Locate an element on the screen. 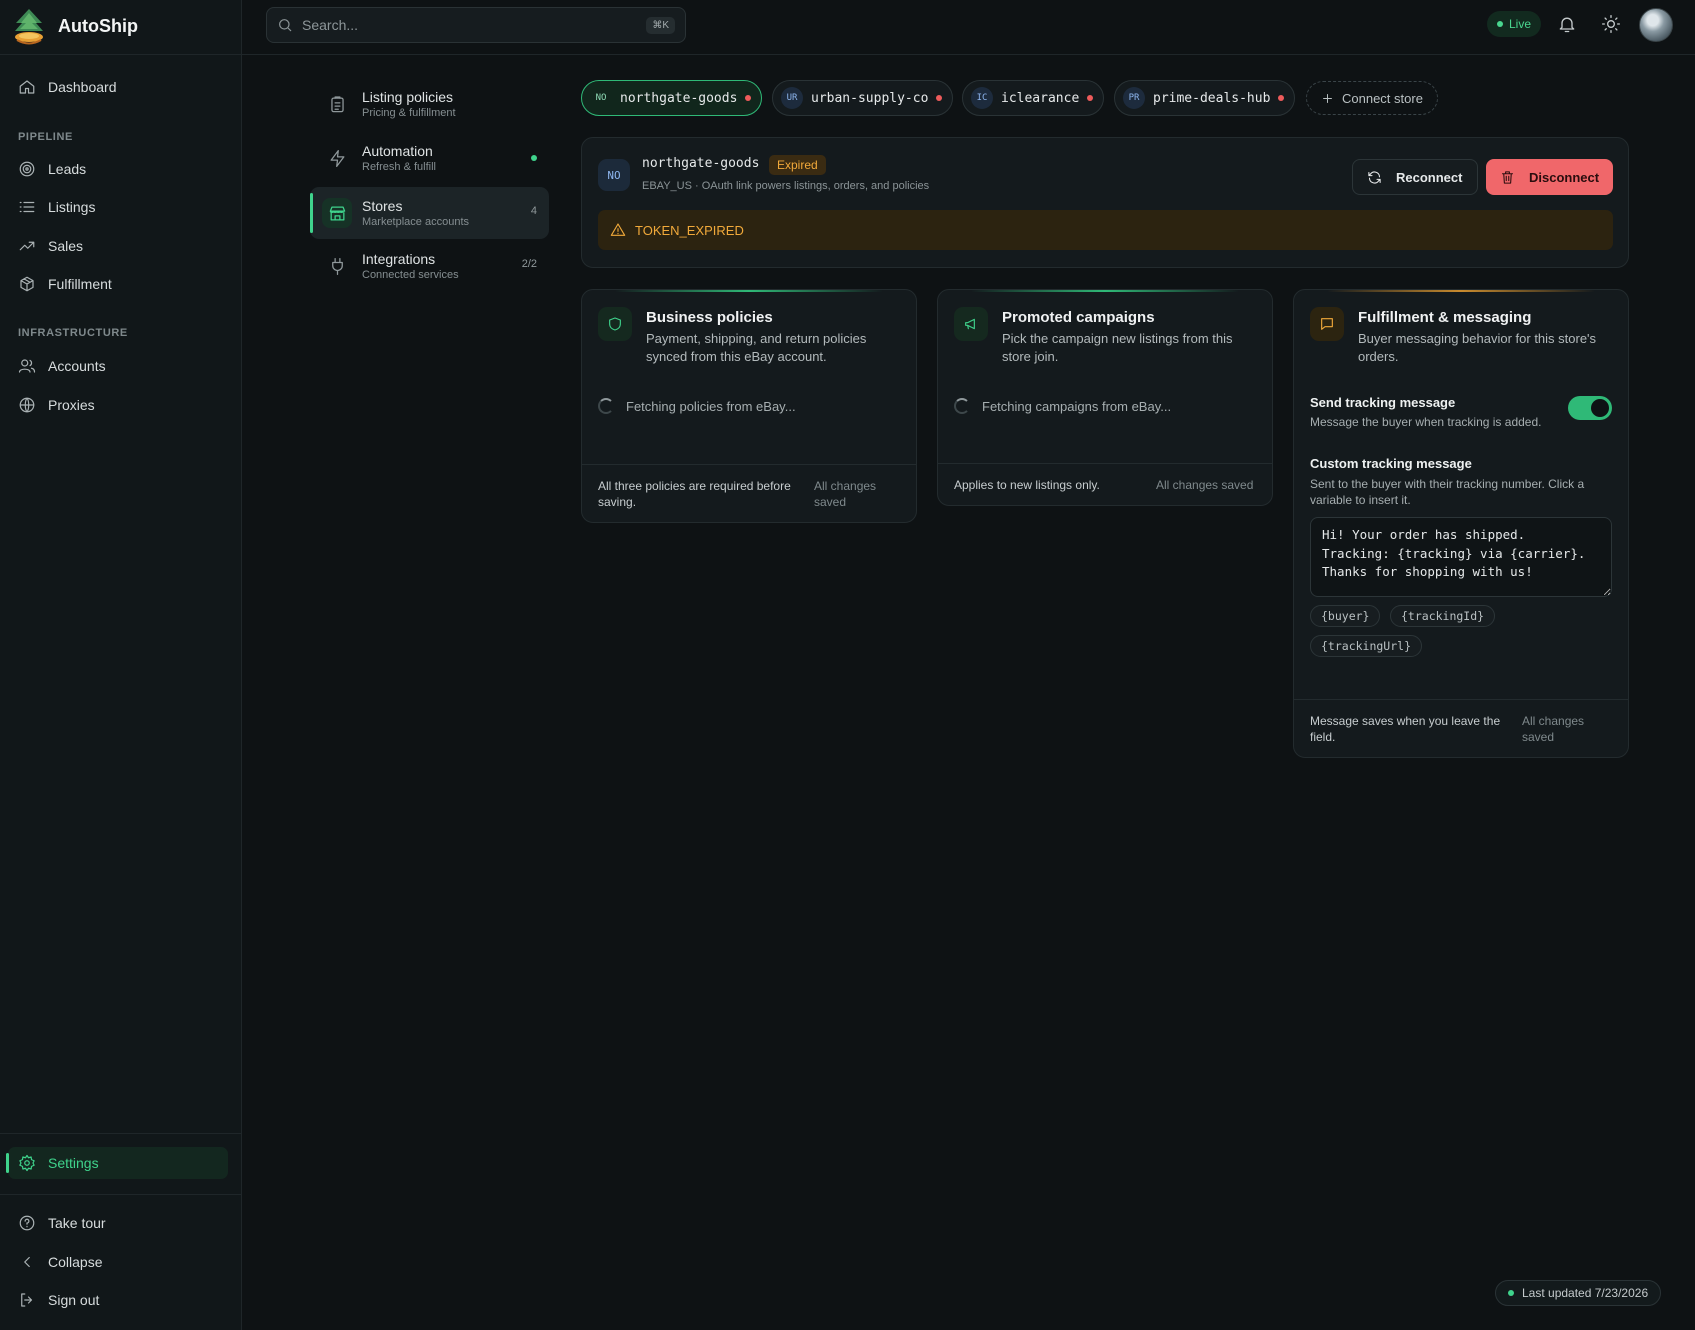 Image resolution: width=1695 pixels, height=1330 pixels. subnav-subtitle: Marketplace accounts is located at coordinates (415, 222).